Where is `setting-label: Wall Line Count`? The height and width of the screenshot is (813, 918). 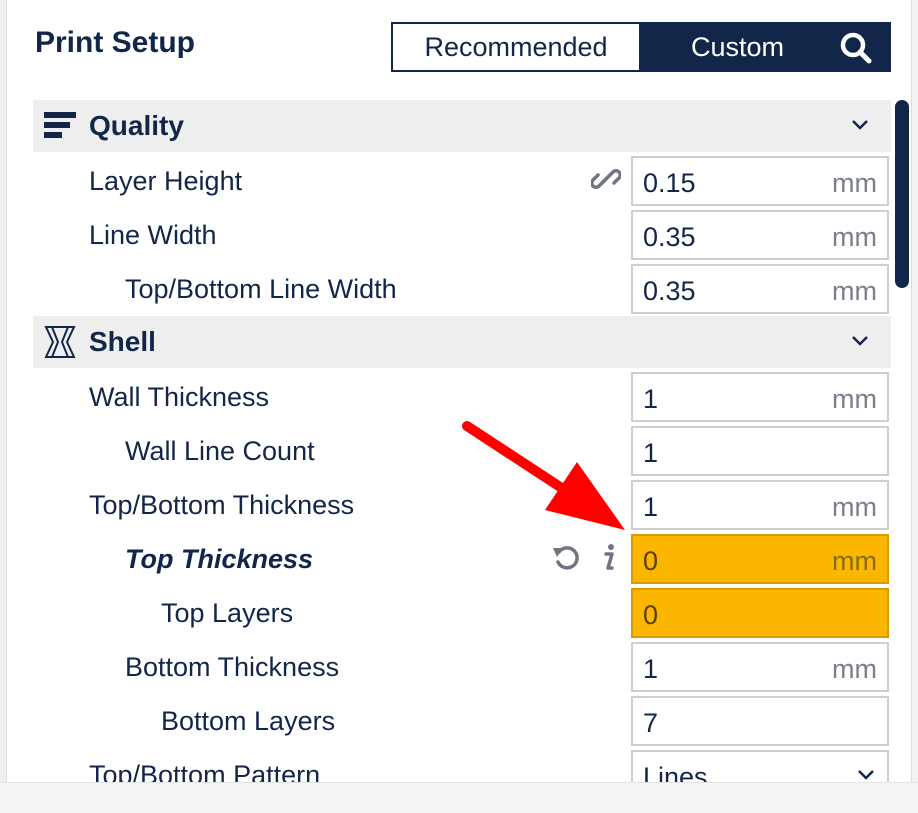
setting-label: Wall Line Count is located at coordinates (220, 451).